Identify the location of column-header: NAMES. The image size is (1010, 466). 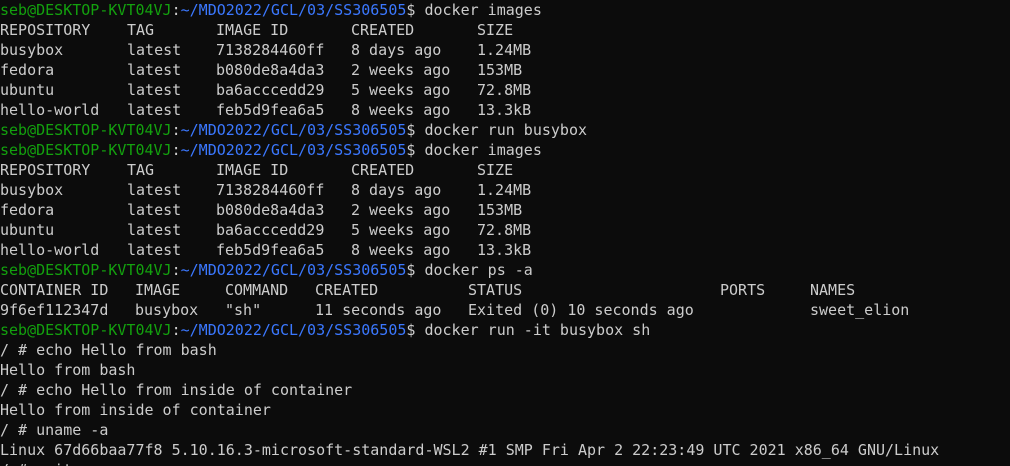
(833, 290).